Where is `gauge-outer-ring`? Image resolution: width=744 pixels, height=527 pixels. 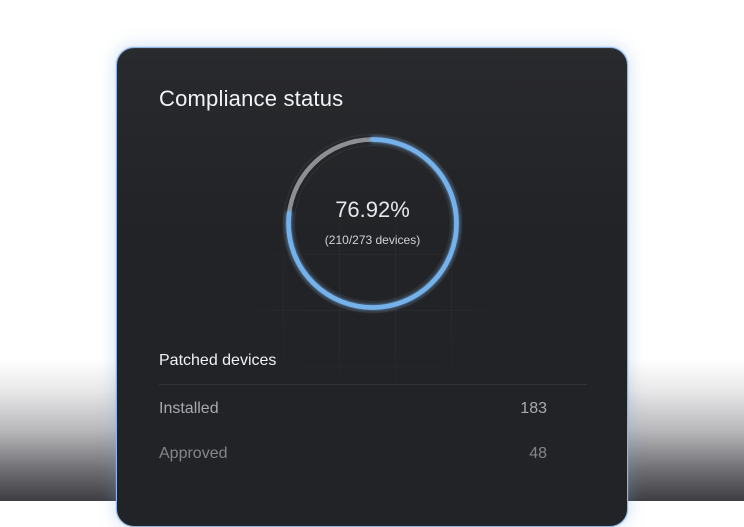 gauge-outer-ring is located at coordinates (372, 223).